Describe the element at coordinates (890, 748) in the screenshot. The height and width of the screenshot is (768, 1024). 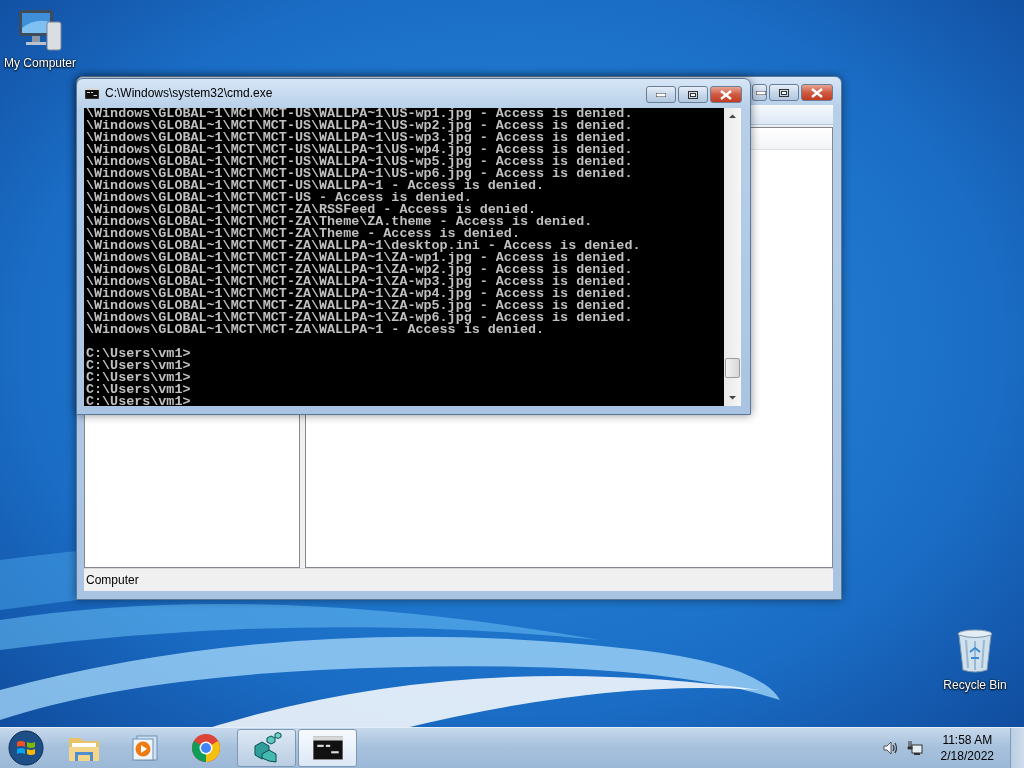
I see `volume-icon` at that location.